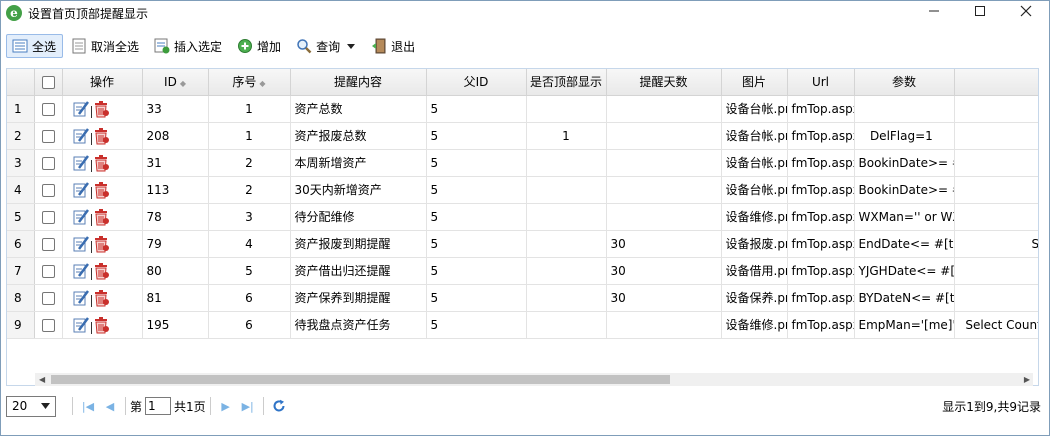 The image size is (1050, 436). I want to click on column-header-seq: 序号 ◆, so click(249, 82).